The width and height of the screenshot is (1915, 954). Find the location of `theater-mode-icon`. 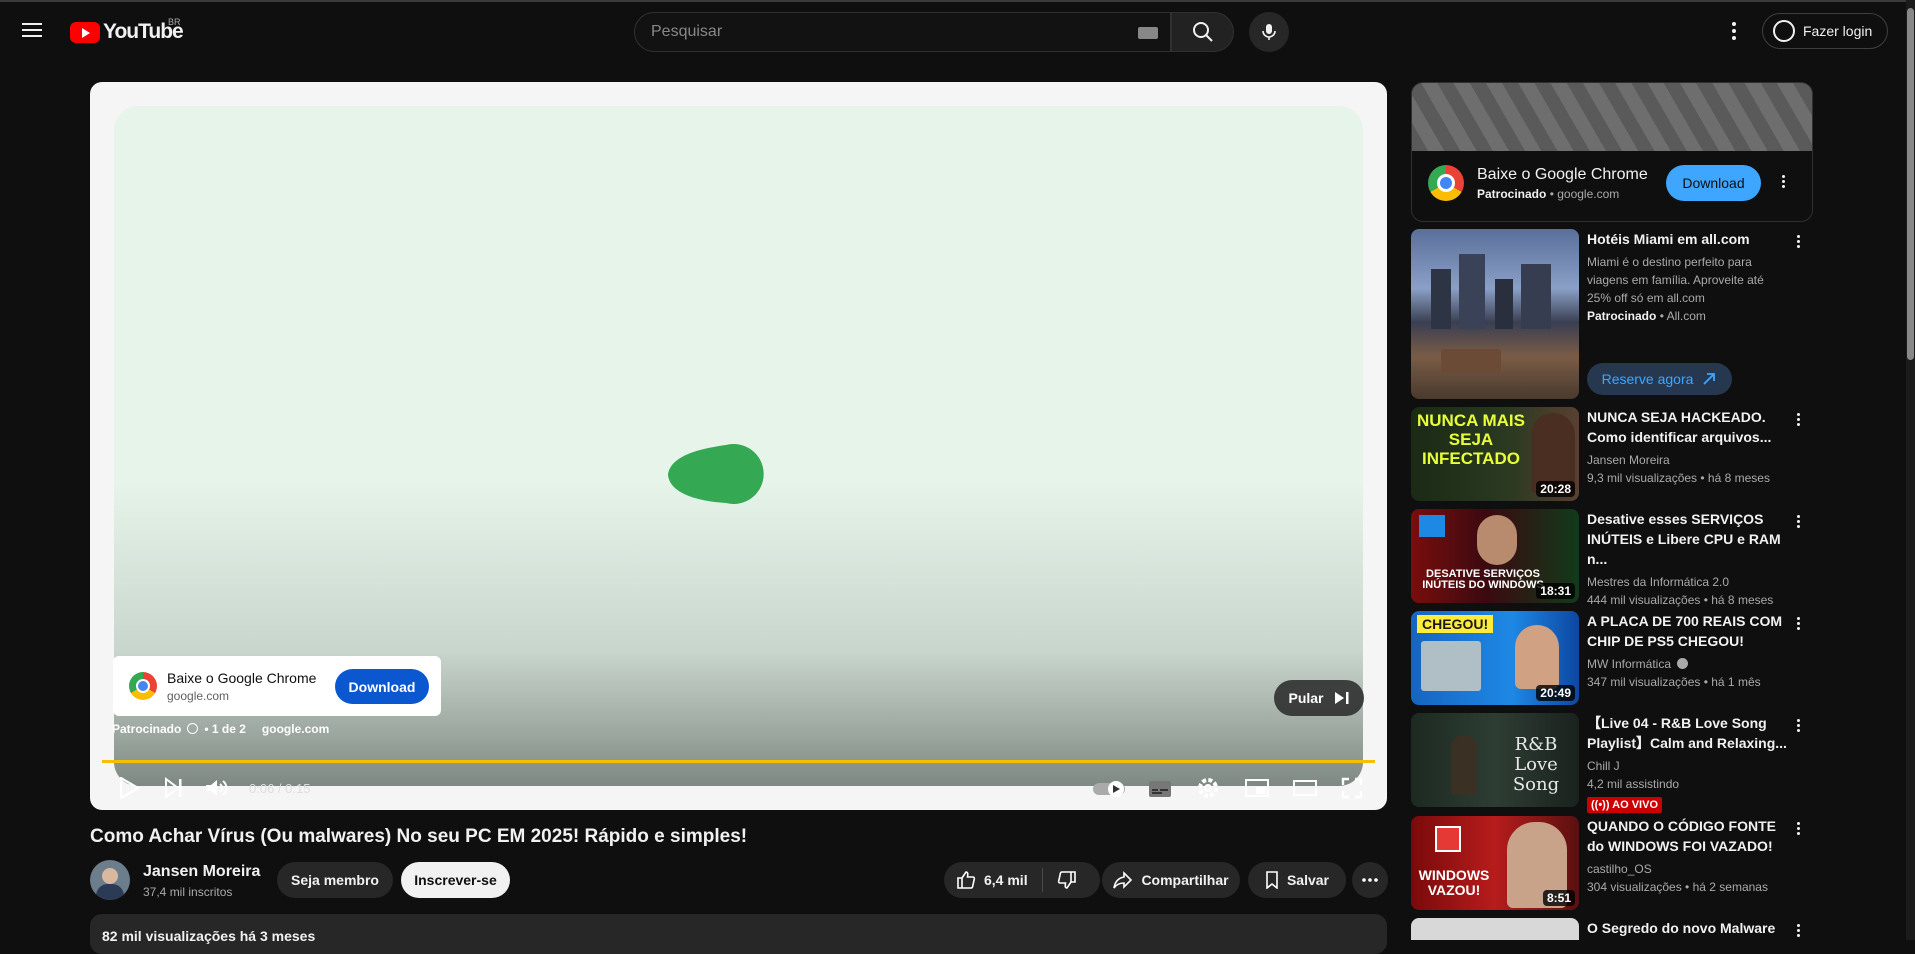

theater-mode-icon is located at coordinates (1305, 788).